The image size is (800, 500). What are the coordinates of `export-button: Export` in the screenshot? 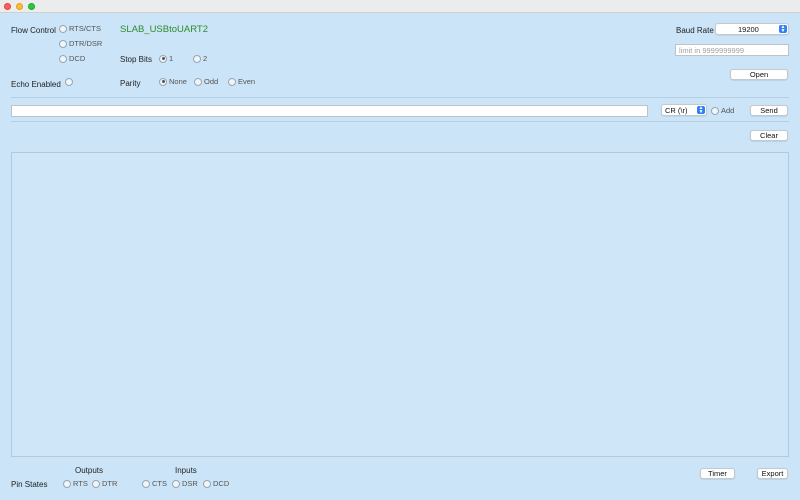 It's located at (772, 473).